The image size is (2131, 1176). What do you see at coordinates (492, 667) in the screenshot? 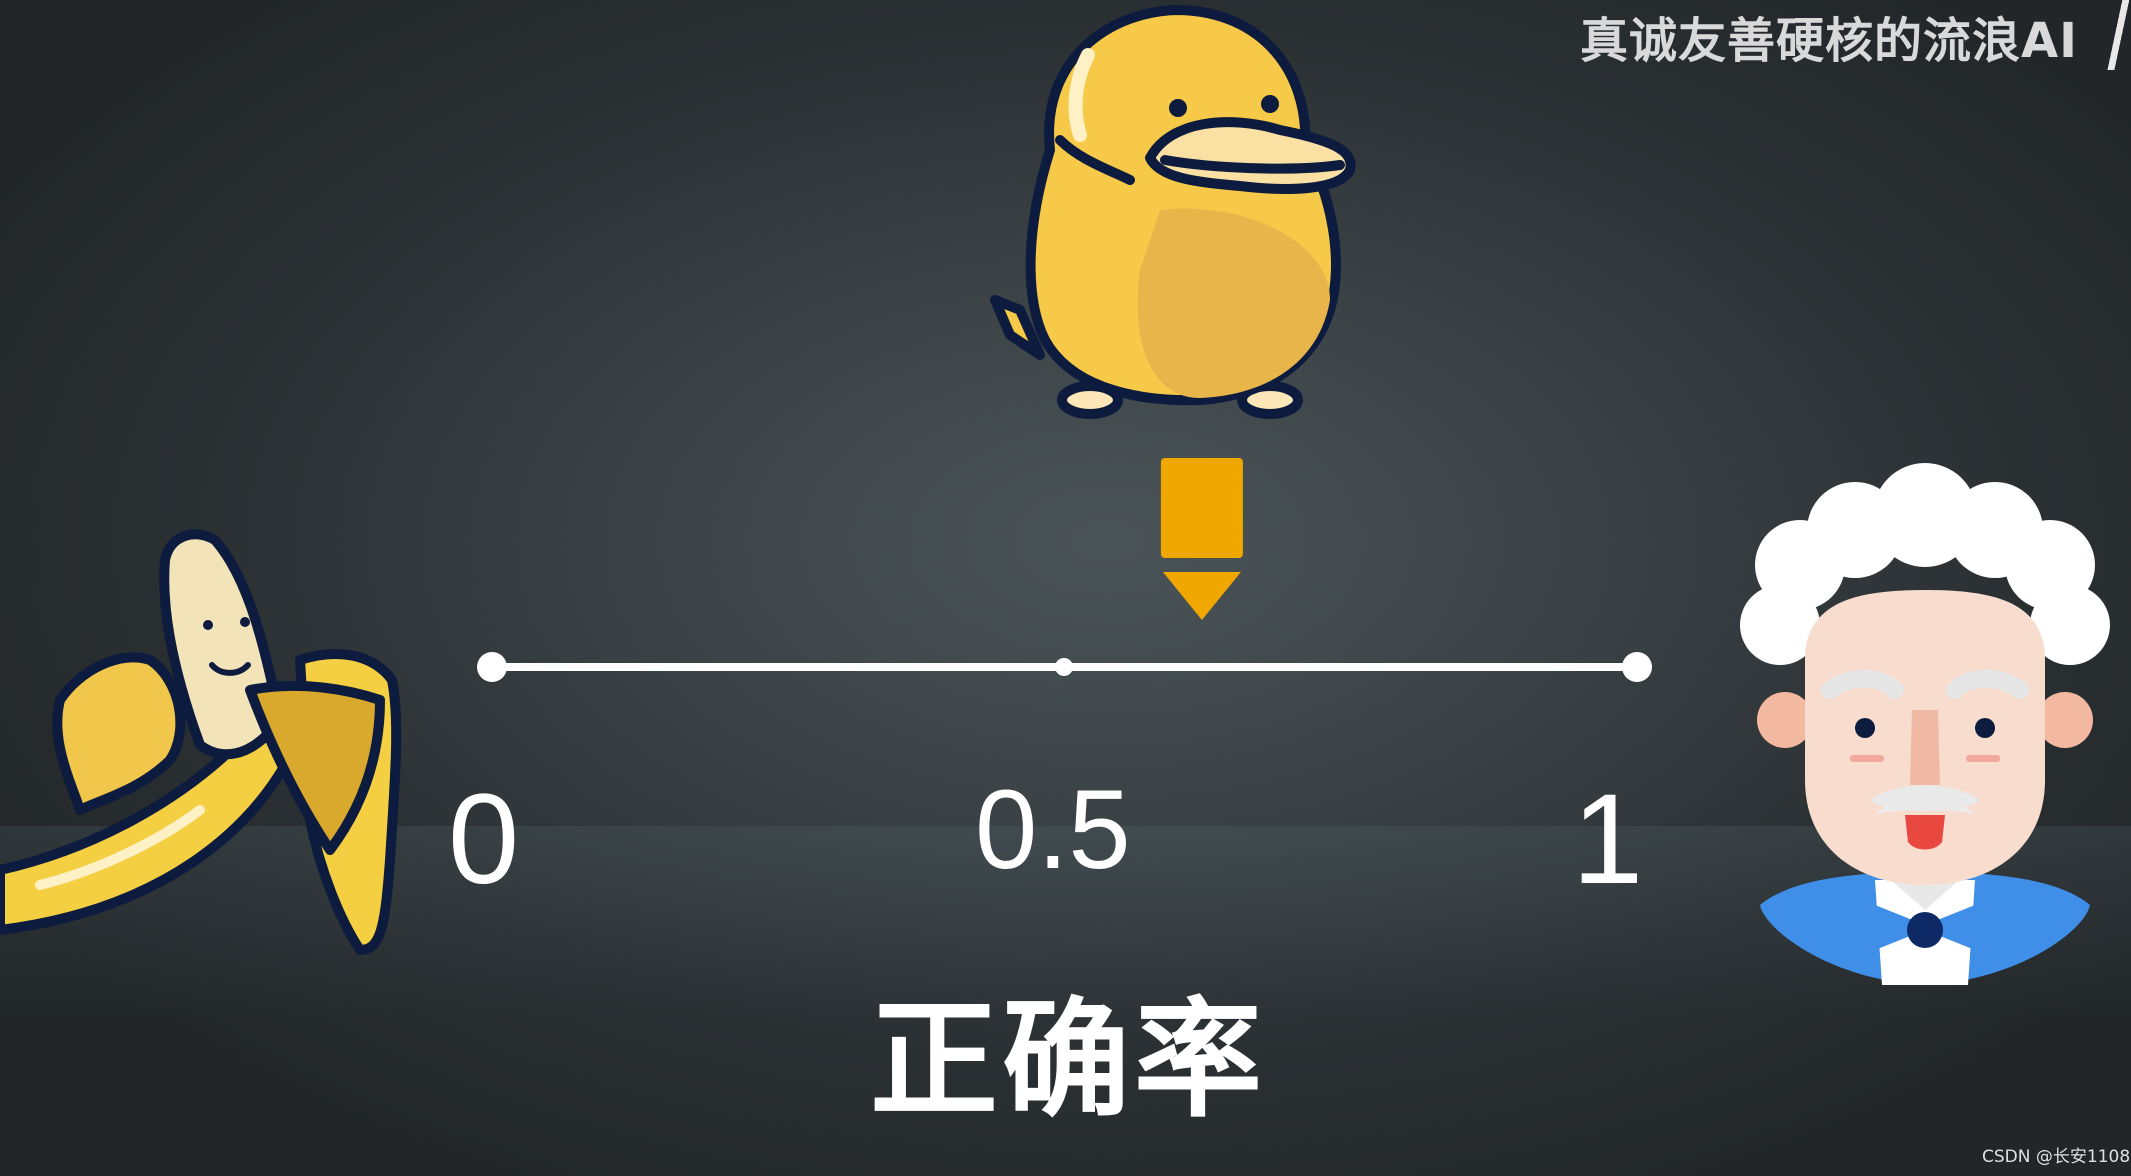
I see `scale-start-dot` at bounding box center [492, 667].